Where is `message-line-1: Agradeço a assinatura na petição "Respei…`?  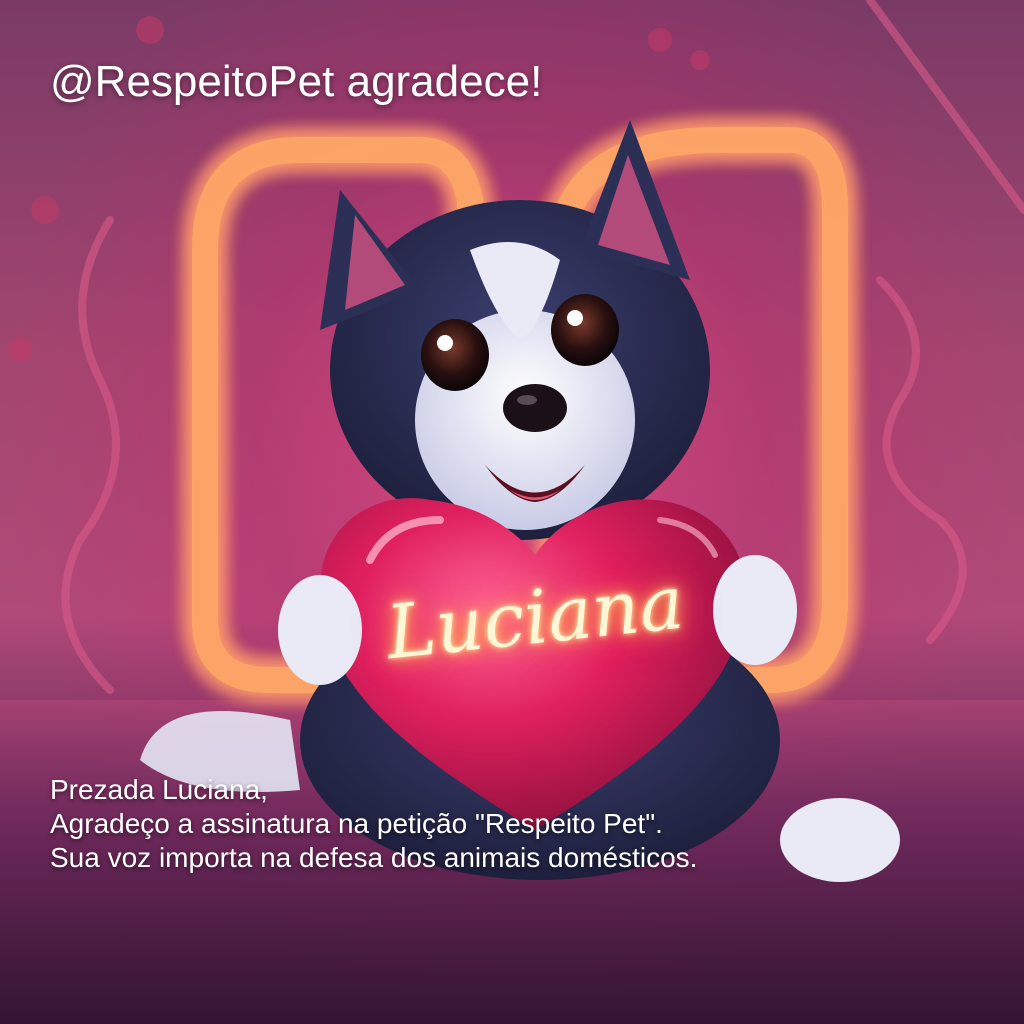 message-line-1: Agradeço a assinatura na petição "Respei… is located at coordinates (356, 823).